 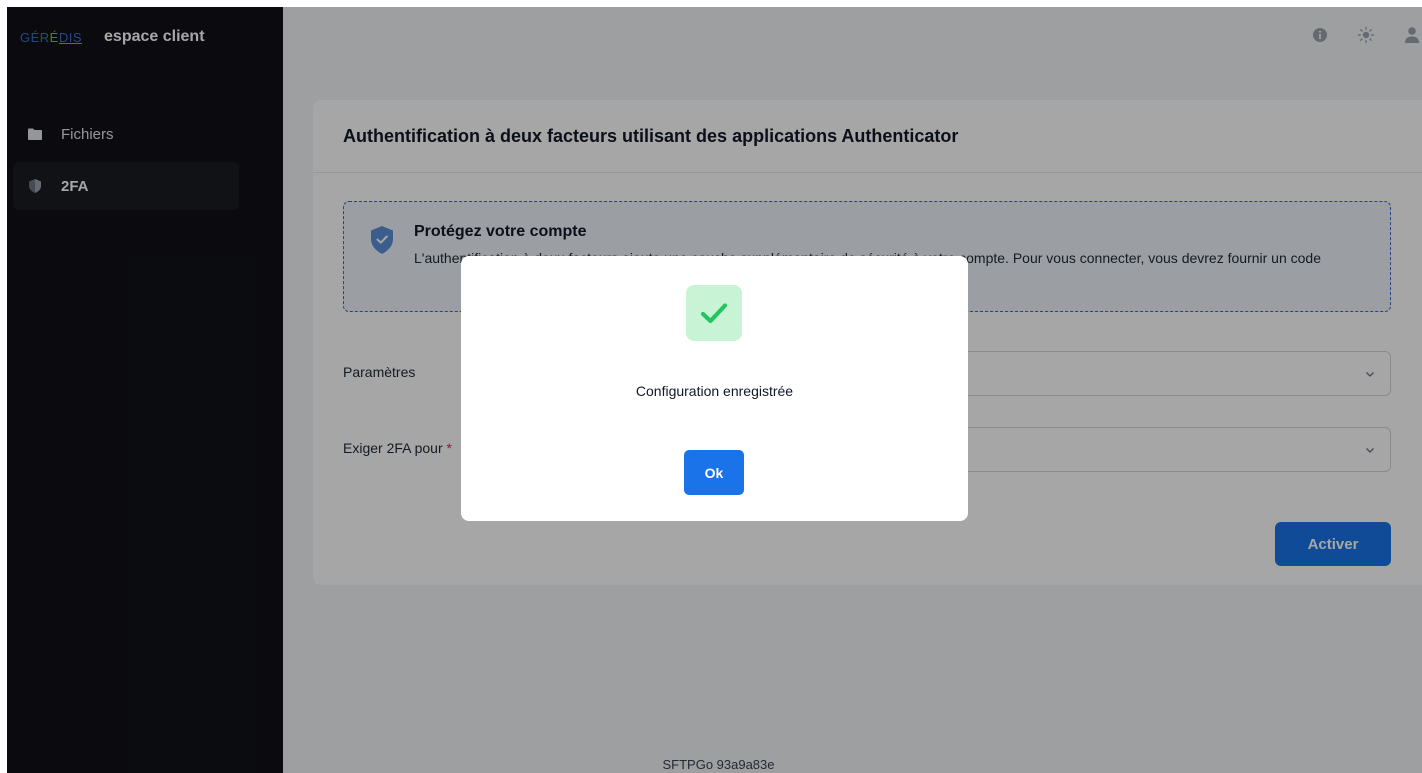 I want to click on success-dialog: Configuration enregistrée Ok, so click(x=714, y=388).